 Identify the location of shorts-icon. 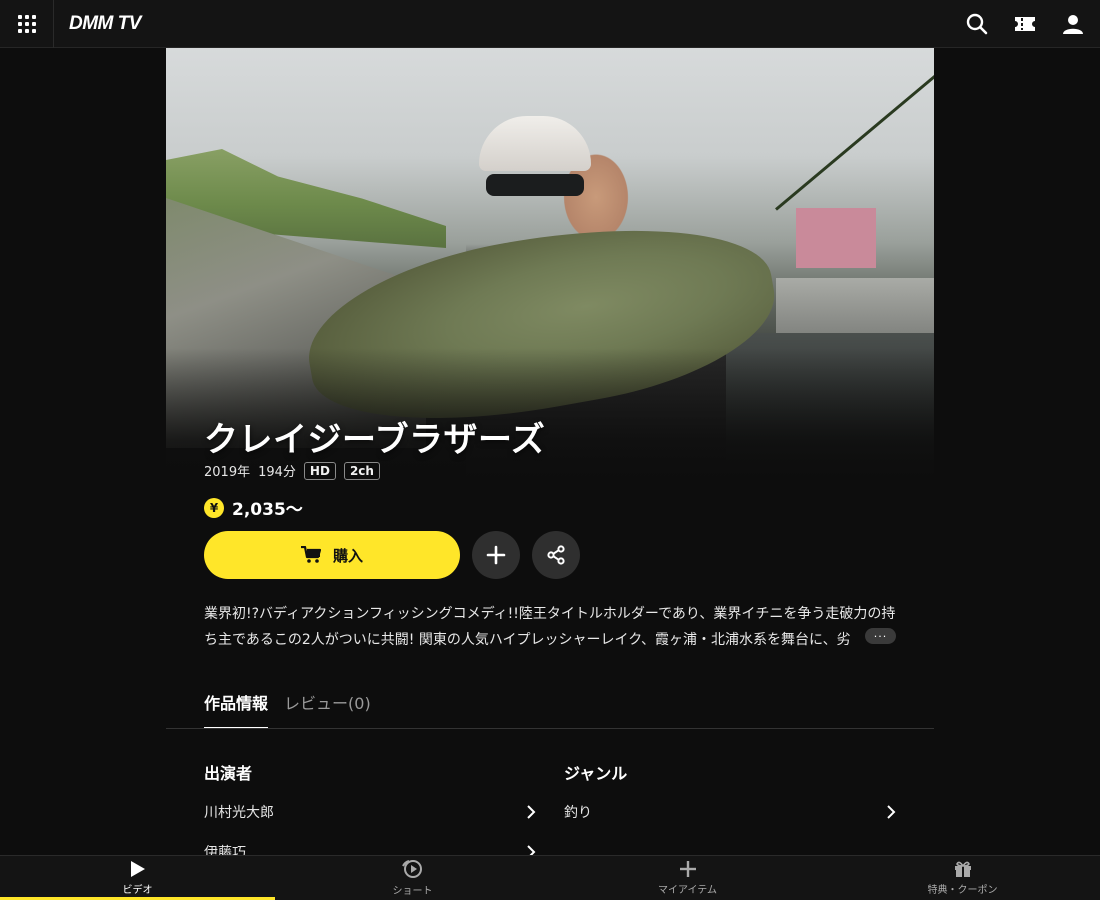
(411, 869).